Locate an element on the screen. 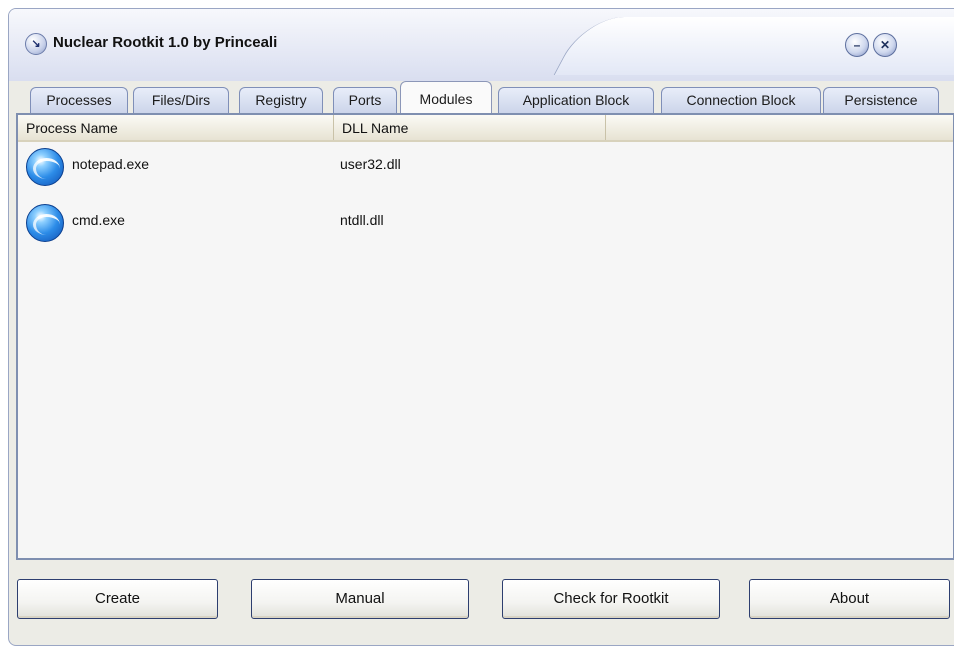  minimize-button: – is located at coordinates (857, 45).